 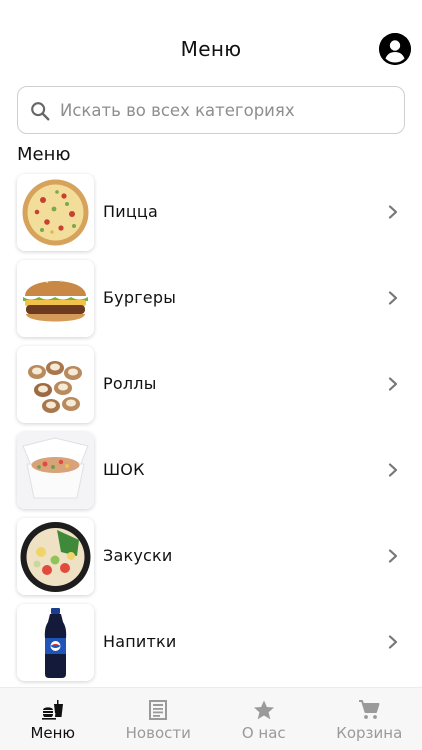 I want to click on nav-tab-about: О нас, so click(x=264, y=719).